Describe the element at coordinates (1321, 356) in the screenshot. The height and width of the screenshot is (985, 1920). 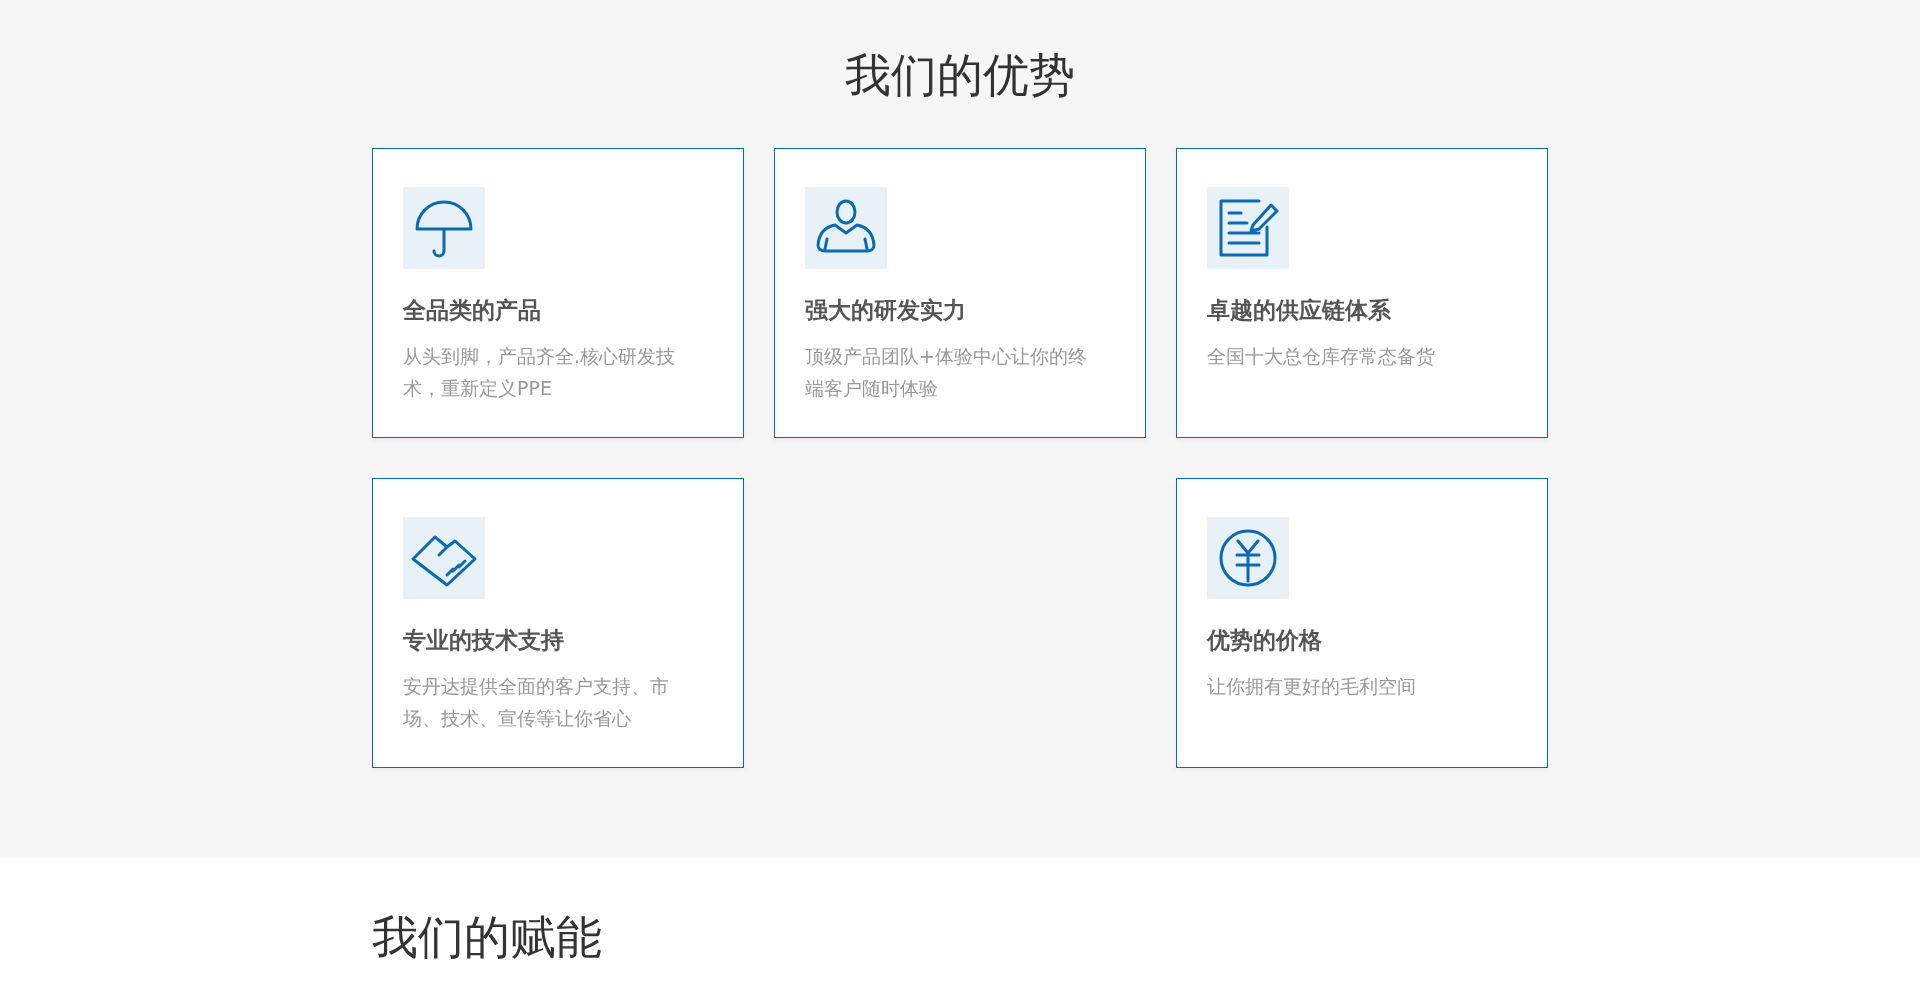
I see `feature-description: 全国十大总仓库存常态备货` at that location.